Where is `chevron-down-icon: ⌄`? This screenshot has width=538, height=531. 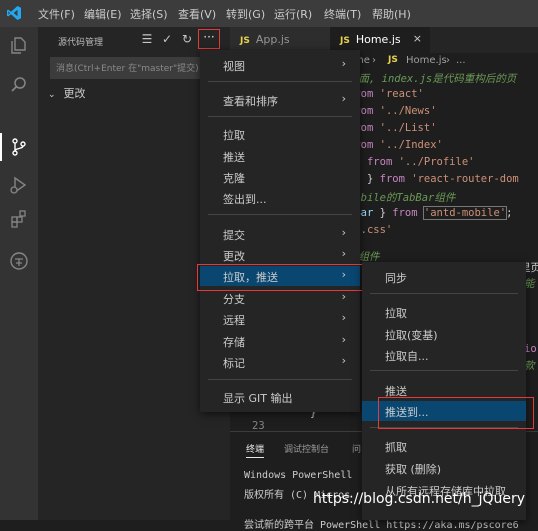
chevron-down-icon: ⌄ is located at coordinates (52, 95).